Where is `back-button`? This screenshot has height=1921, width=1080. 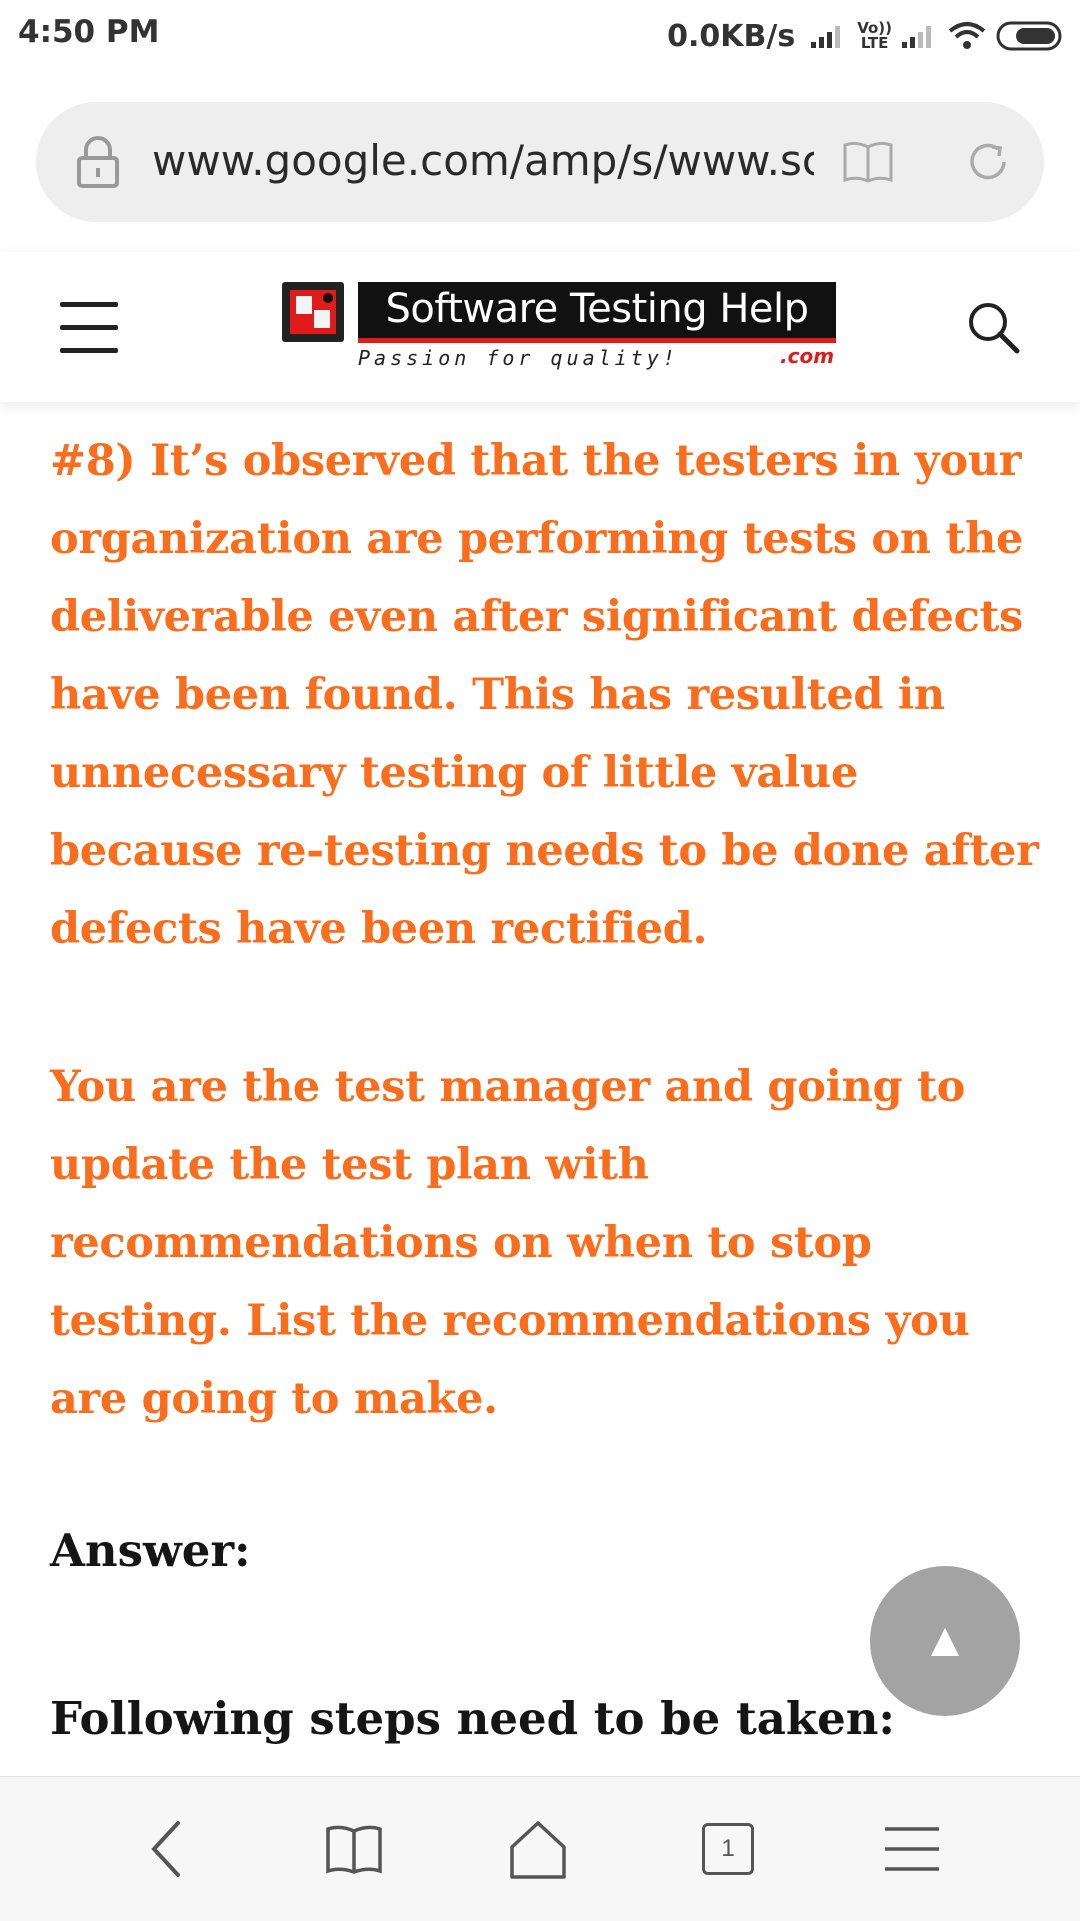
back-button is located at coordinates (168, 1849).